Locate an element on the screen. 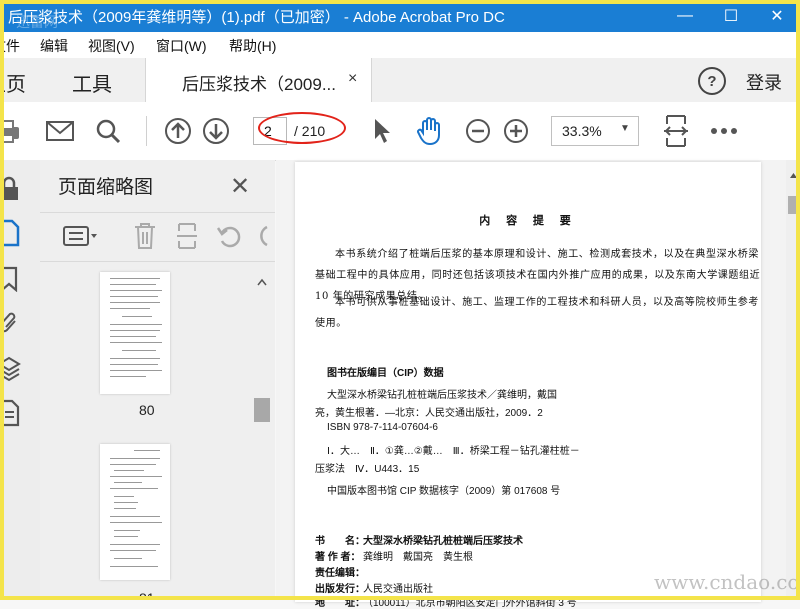 The width and height of the screenshot is (800, 609). cip-line: 压浆法 Ⅳ．U443．15 is located at coordinates (367, 469).